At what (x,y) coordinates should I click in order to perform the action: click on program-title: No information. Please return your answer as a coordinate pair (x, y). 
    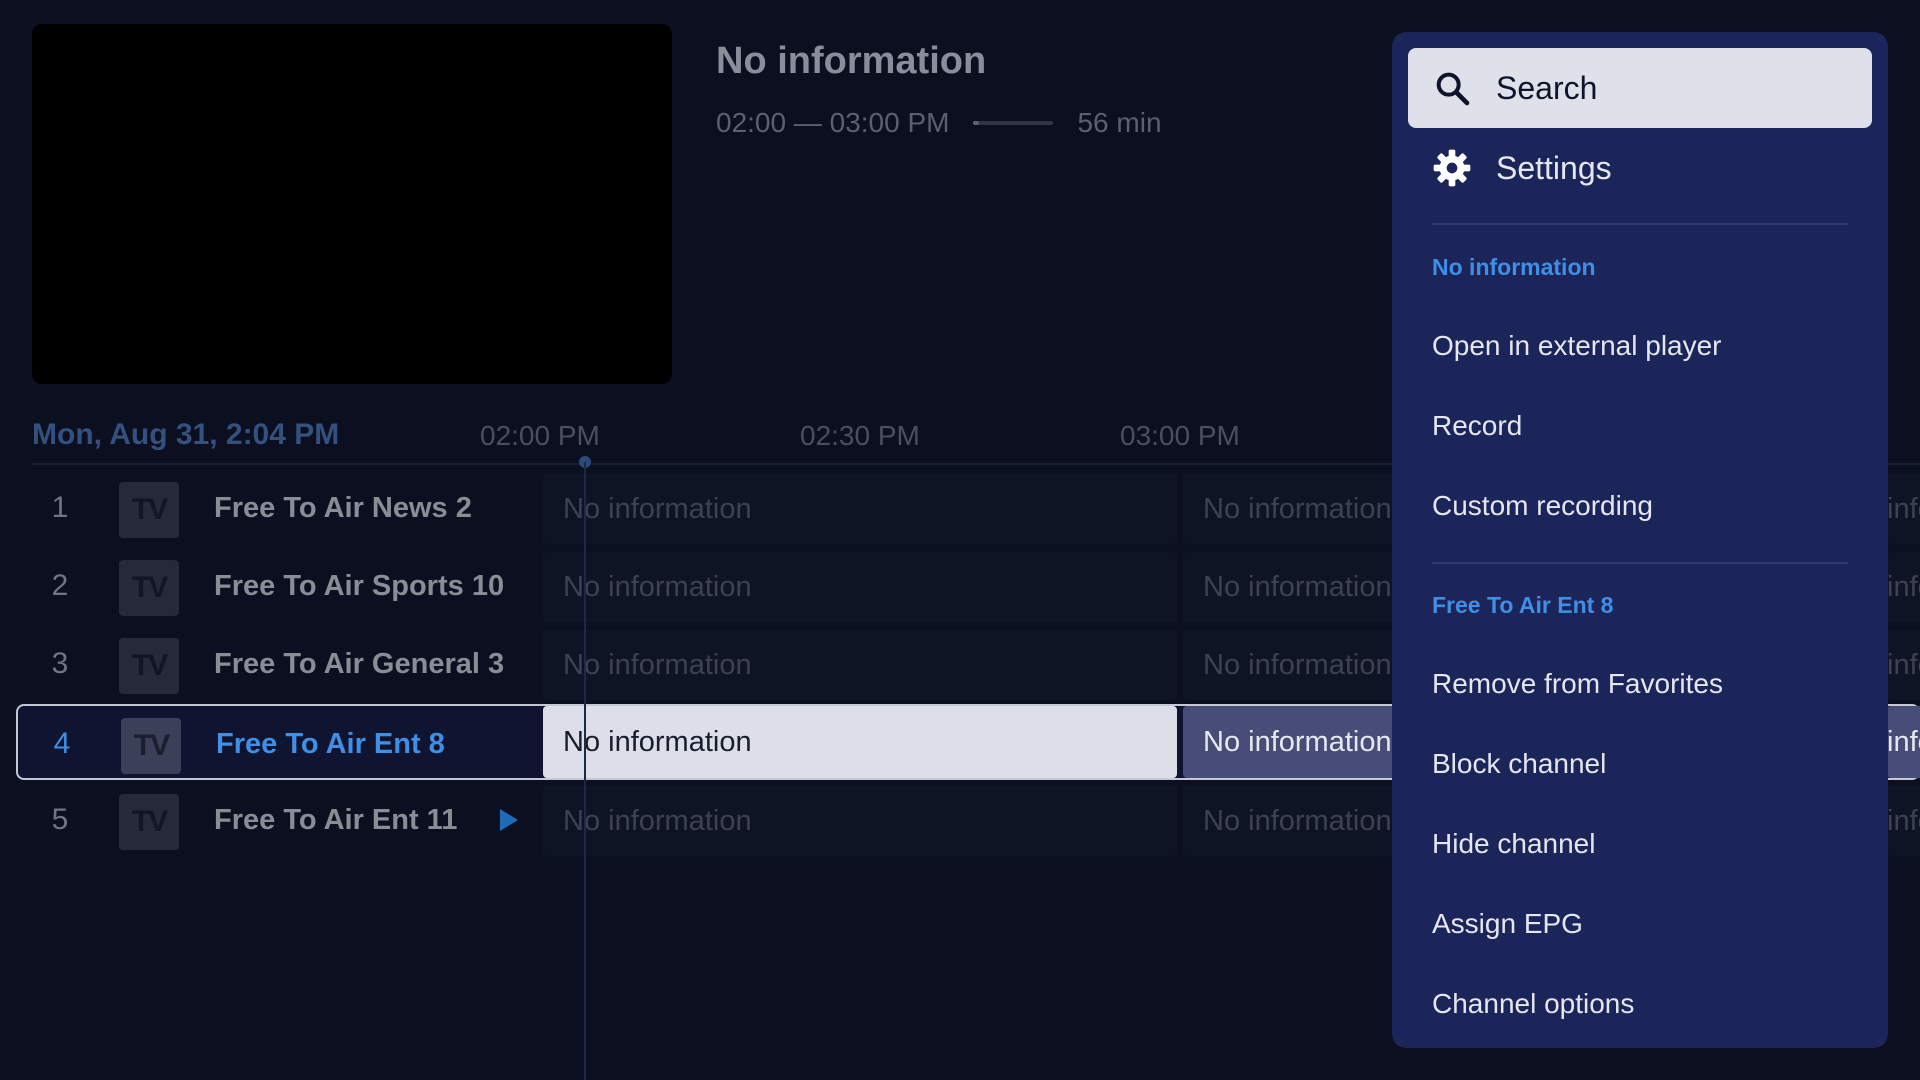
    Looking at the image, I should click on (851, 61).